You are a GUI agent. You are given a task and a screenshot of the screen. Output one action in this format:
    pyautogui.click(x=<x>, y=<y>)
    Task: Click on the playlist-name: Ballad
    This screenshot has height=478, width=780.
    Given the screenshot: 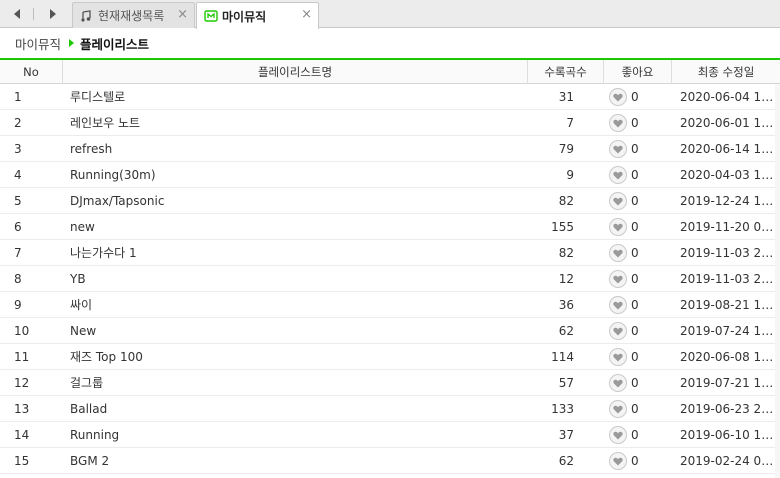 What is the action you would take?
    pyautogui.click(x=295, y=409)
    